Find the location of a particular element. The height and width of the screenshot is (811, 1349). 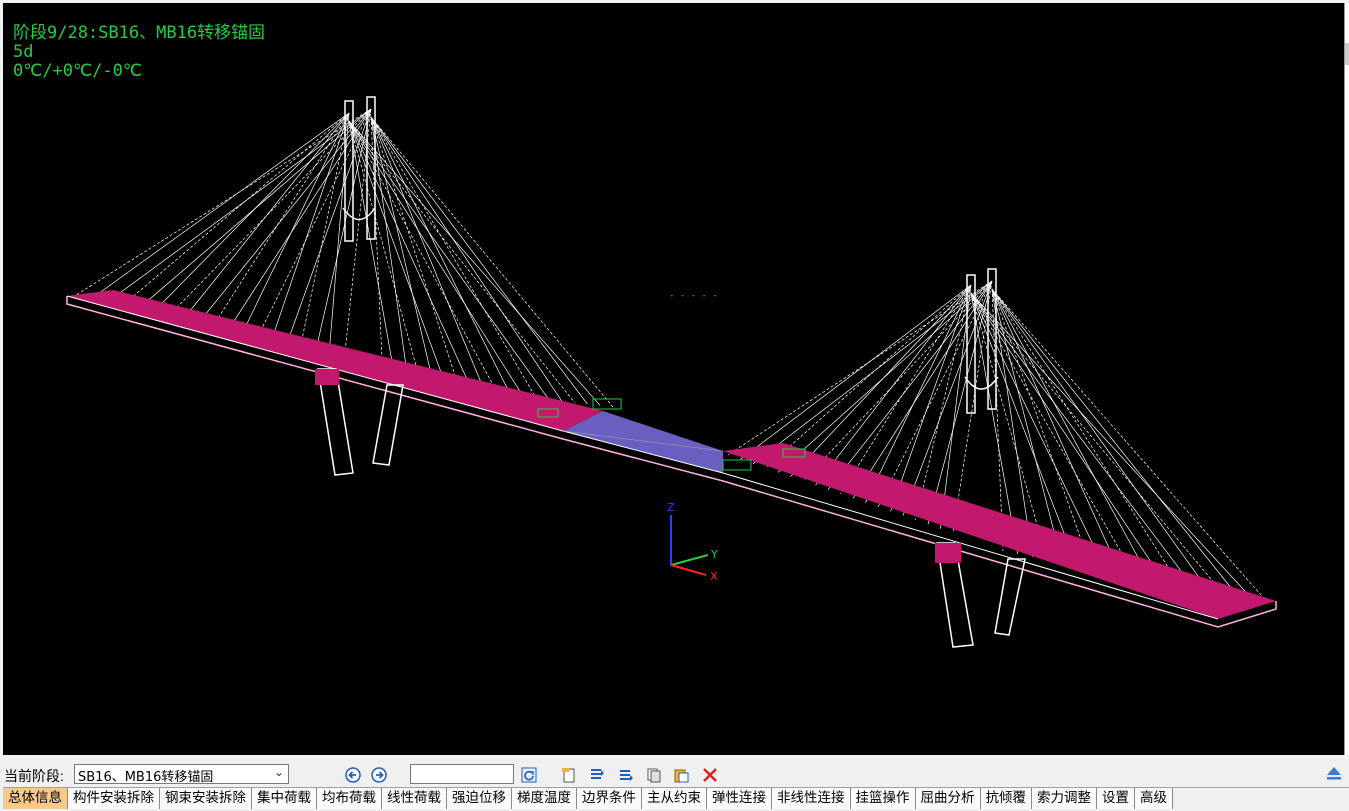

next-stage-button is located at coordinates (379, 775).